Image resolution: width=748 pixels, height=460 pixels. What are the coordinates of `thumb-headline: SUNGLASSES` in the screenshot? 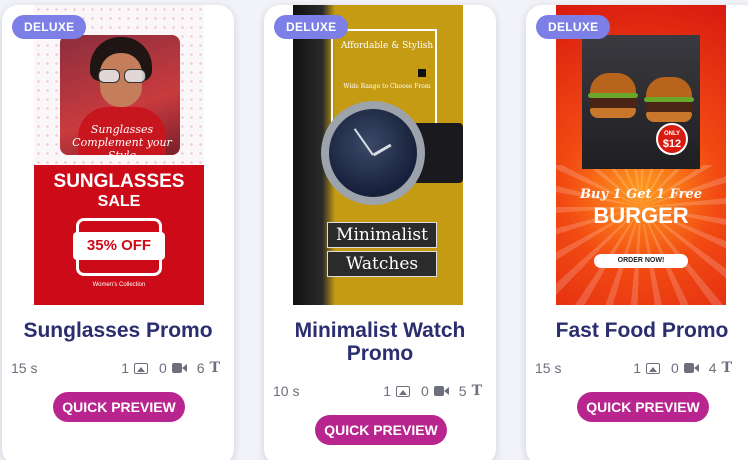 It's located at (119, 181).